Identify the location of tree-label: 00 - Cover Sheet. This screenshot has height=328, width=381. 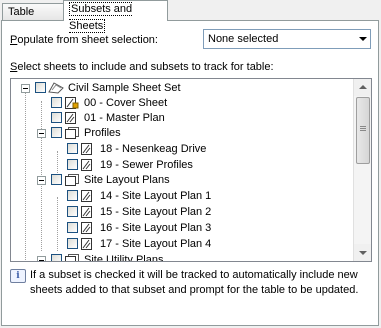
(126, 103).